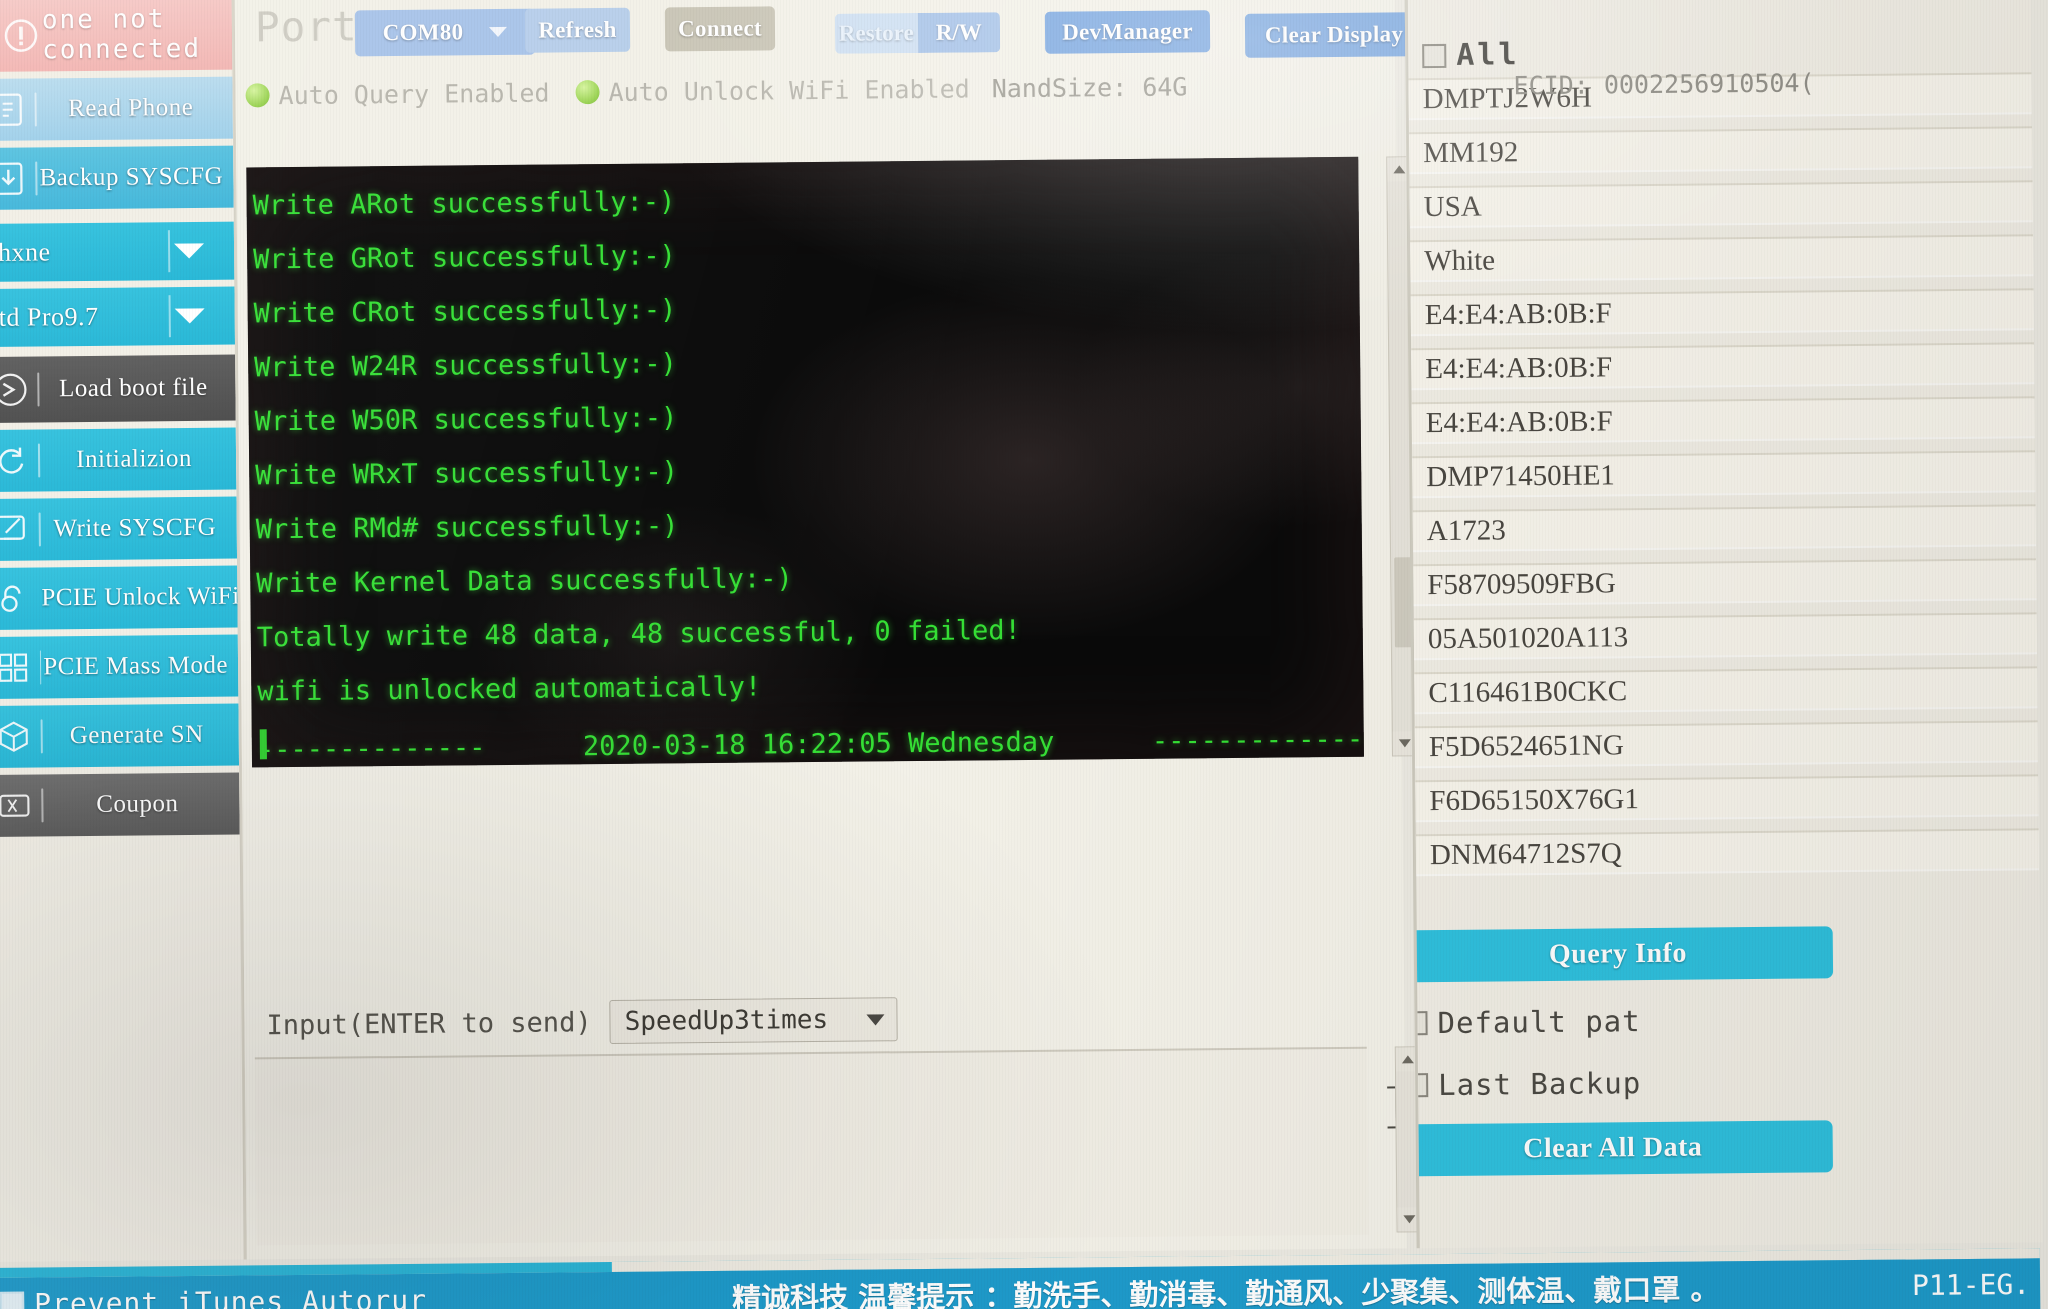 Image resolution: width=2048 pixels, height=1309 pixels. What do you see at coordinates (140, 597) in the screenshot?
I see `sidebar-item-label: PCIE Unlock WiFi` at bounding box center [140, 597].